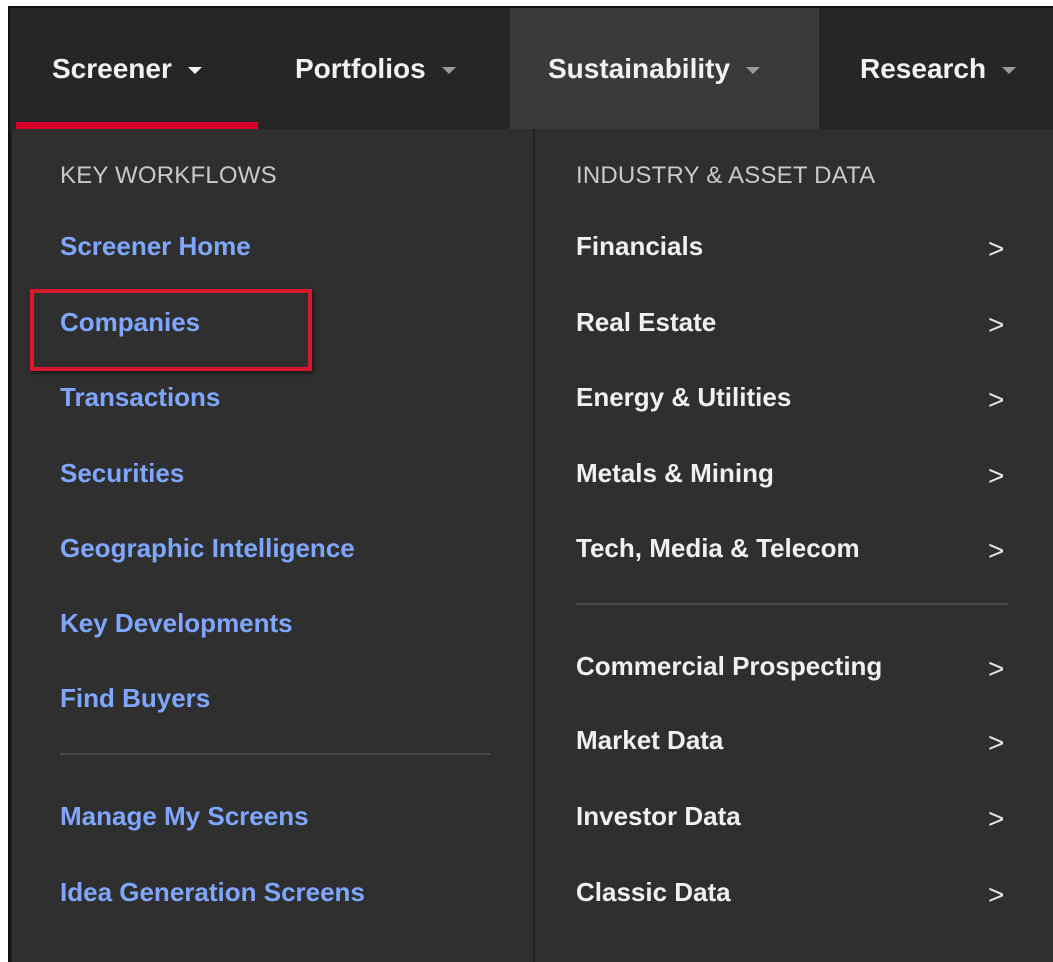 The height and width of the screenshot is (962, 1053). Describe the element at coordinates (726, 175) in the screenshot. I see `industry-asset-data-heading: INDUSTRY & ASSET DATA` at that location.